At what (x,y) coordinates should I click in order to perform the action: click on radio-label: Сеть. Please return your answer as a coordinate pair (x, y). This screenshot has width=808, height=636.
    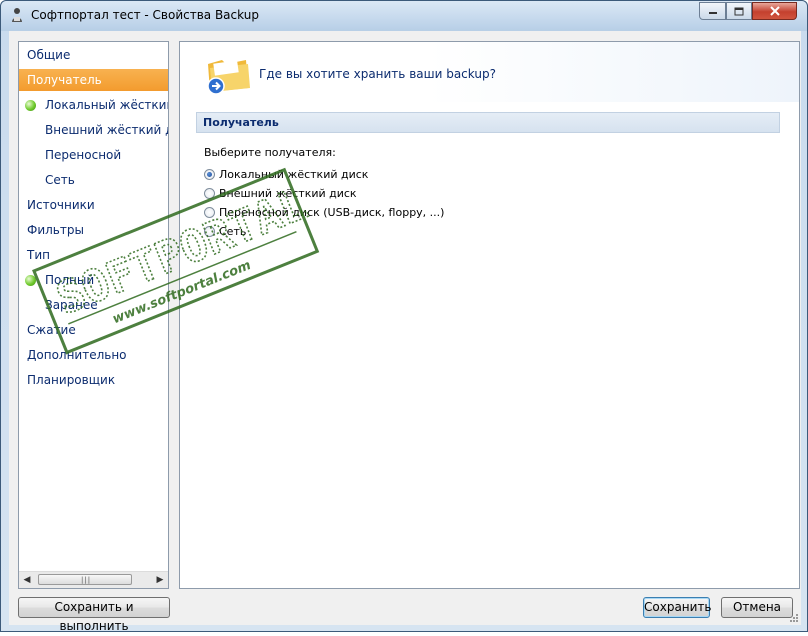
    Looking at the image, I should click on (233, 231).